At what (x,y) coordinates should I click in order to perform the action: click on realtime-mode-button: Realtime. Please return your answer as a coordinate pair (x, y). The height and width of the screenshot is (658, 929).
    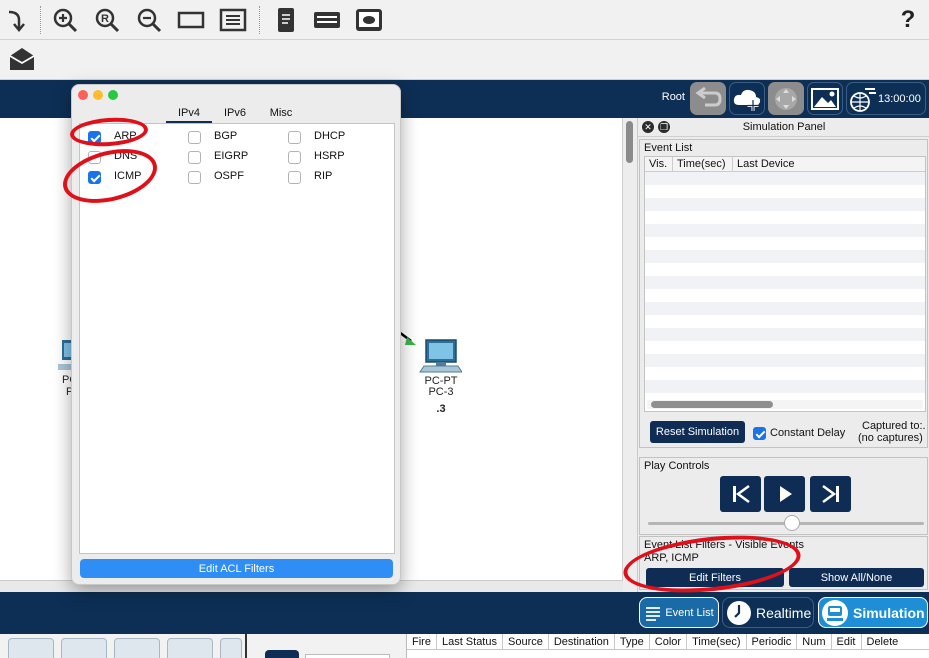
    Looking at the image, I should click on (768, 612).